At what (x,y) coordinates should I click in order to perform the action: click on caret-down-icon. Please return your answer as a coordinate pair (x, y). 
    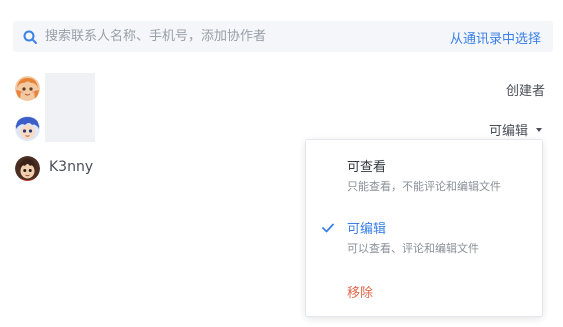
    Looking at the image, I should click on (539, 129).